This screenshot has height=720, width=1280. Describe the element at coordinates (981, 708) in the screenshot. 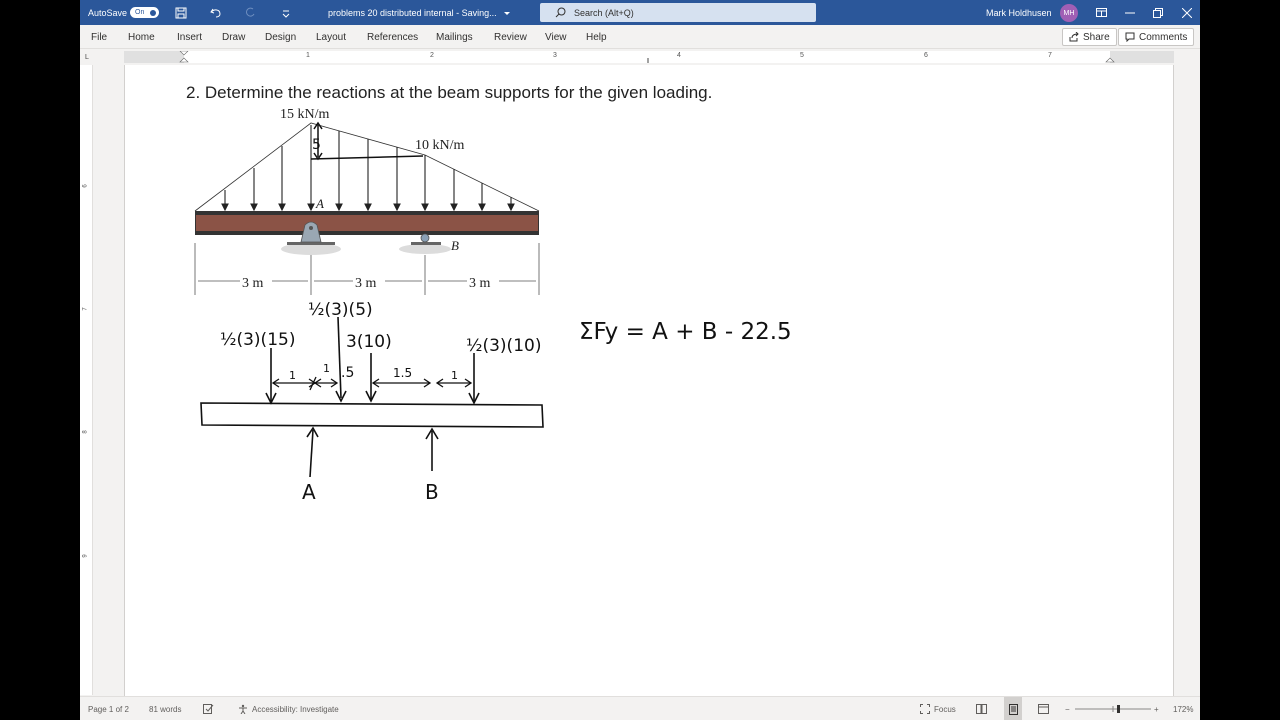

I see `read-mode-icon` at that location.